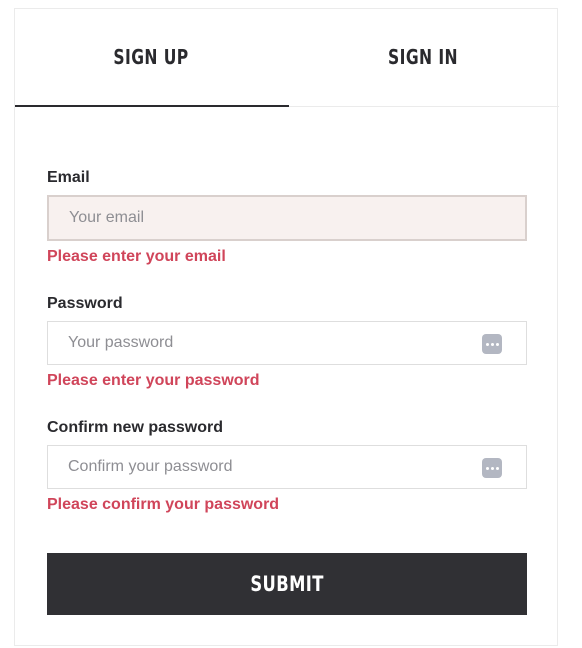 The image size is (582, 648). Describe the element at coordinates (287, 58) in the screenshot. I see `auth-tabs: SIGN UP SIGN IN` at that location.